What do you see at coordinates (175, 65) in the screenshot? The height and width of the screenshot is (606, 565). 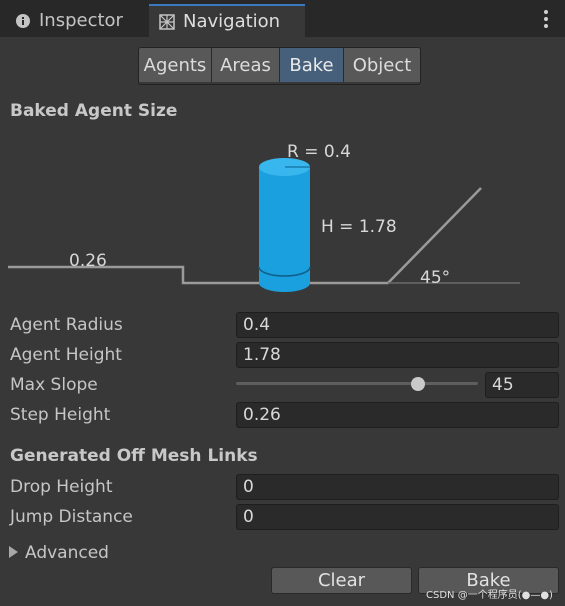 I see `segment-agents: Agents` at bounding box center [175, 65].